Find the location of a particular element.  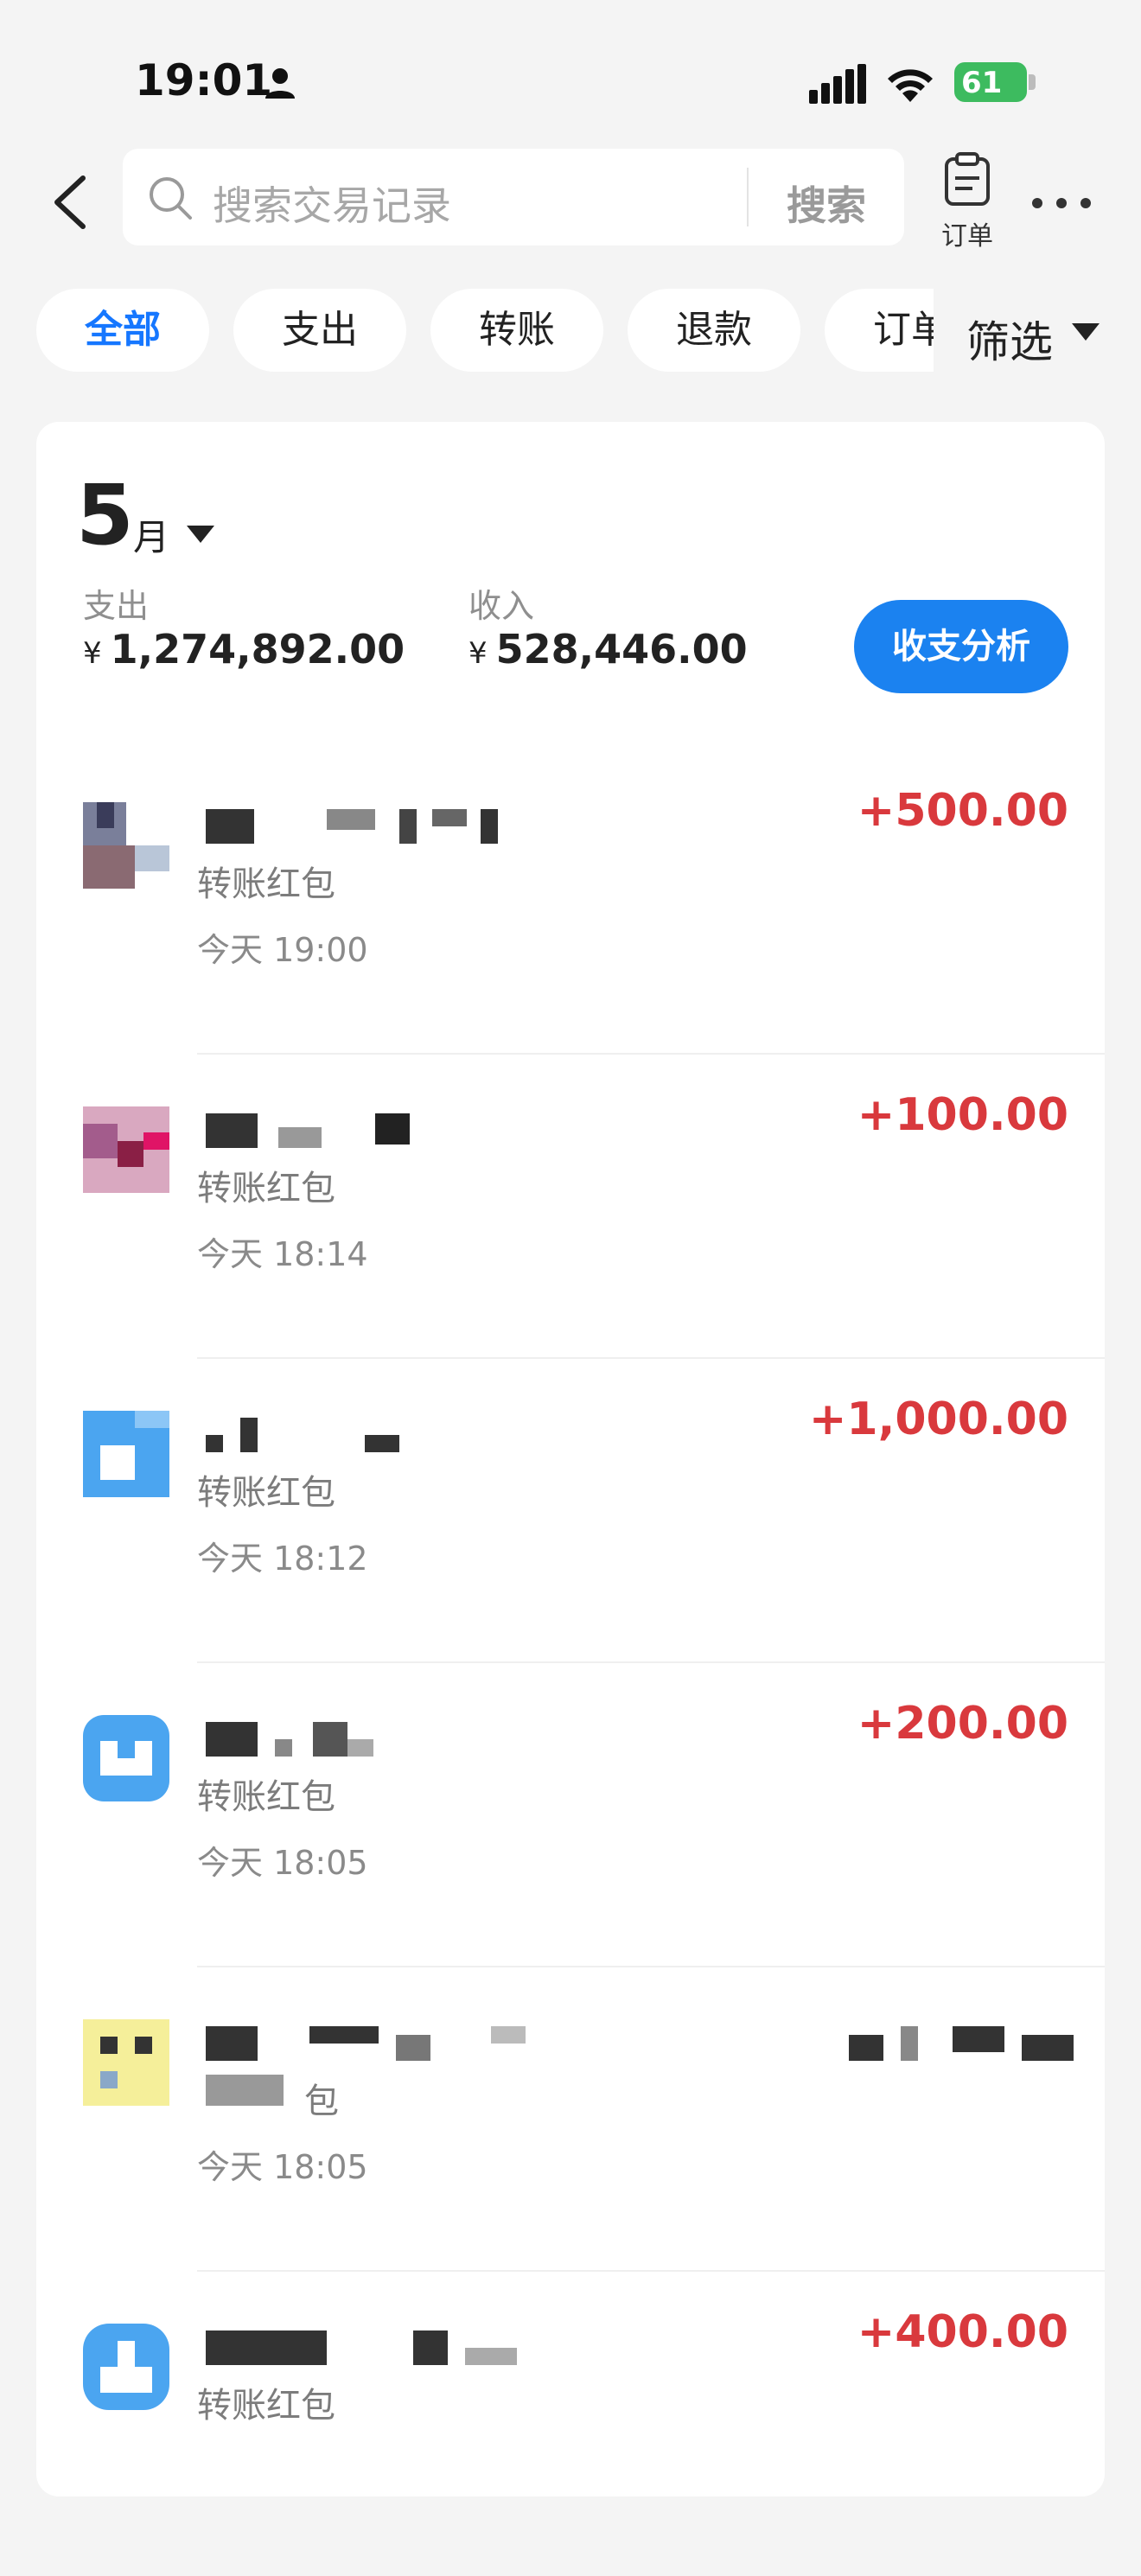

transaction-row: 转账红包 今天 18:14 +100.00 is located at coordinates (570, 1207).